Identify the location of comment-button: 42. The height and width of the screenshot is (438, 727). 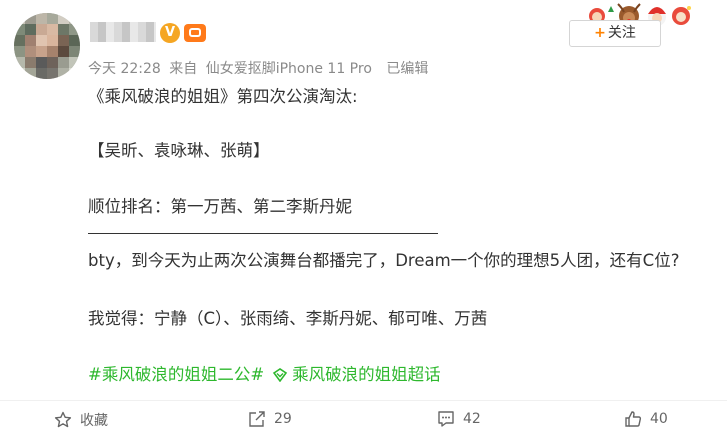
(459, 419).